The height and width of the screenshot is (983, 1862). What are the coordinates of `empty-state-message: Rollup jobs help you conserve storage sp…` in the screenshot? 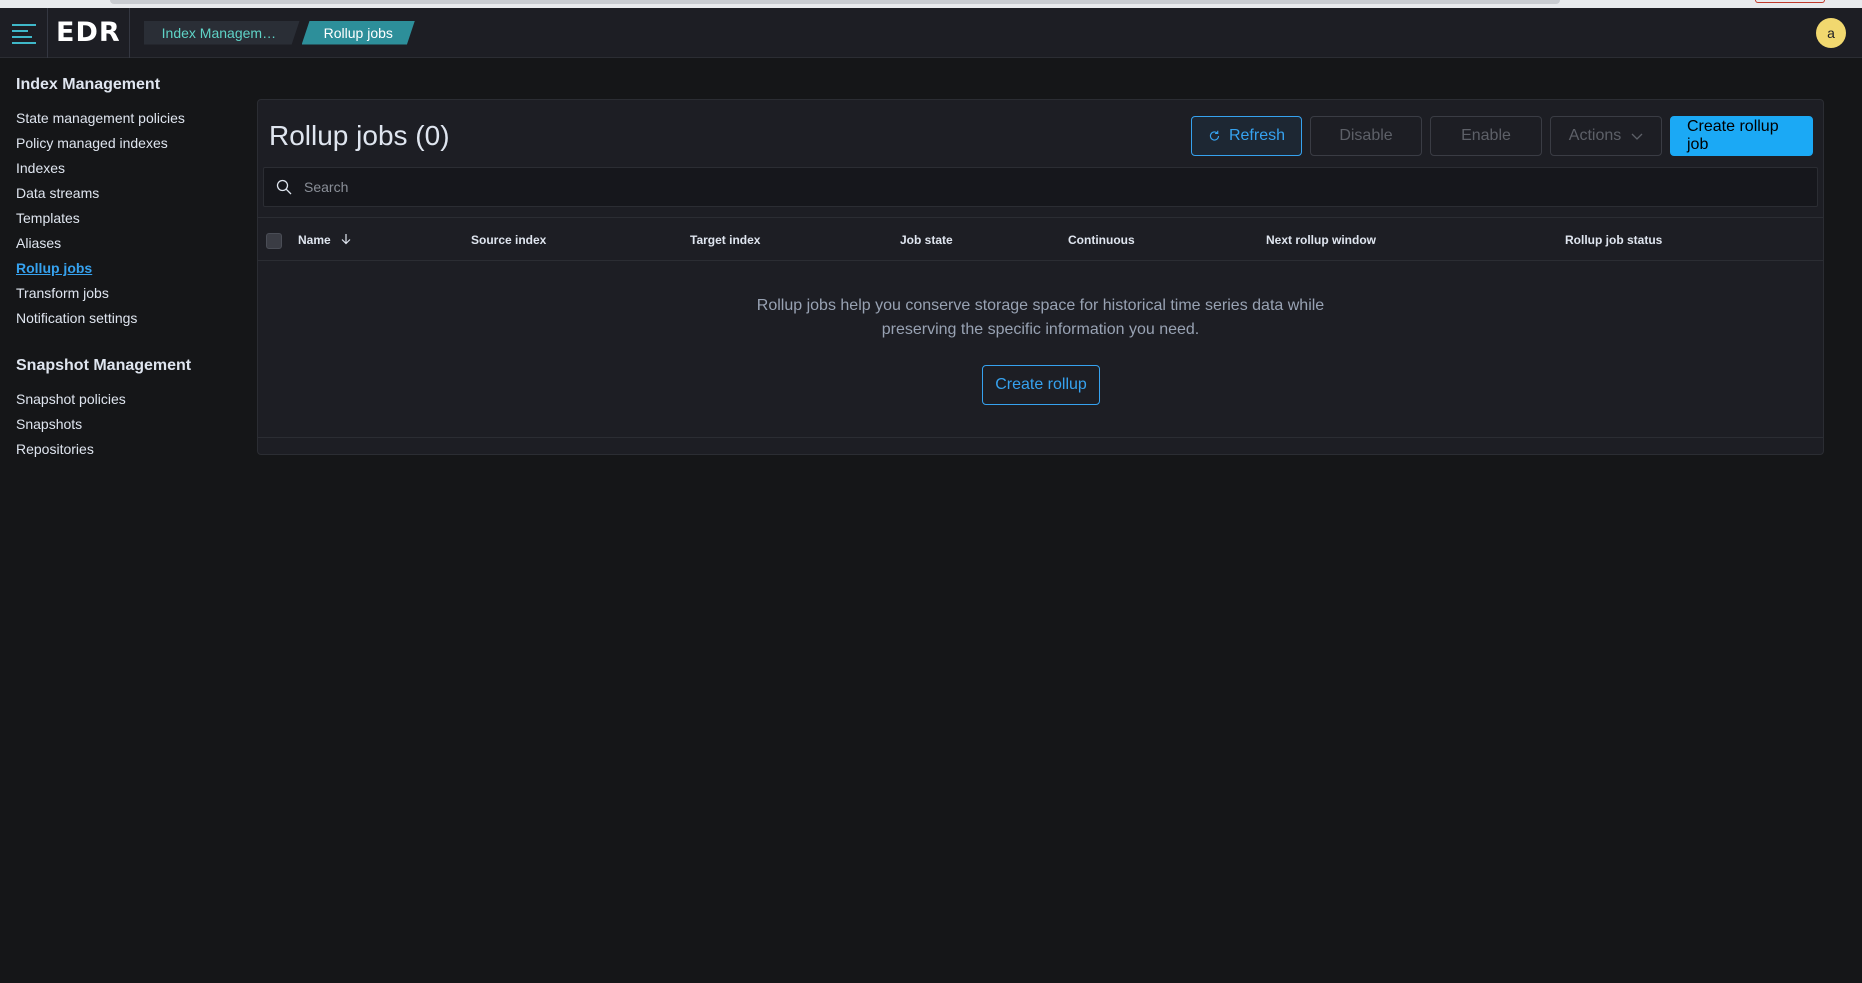 It's located at (1040, 318).